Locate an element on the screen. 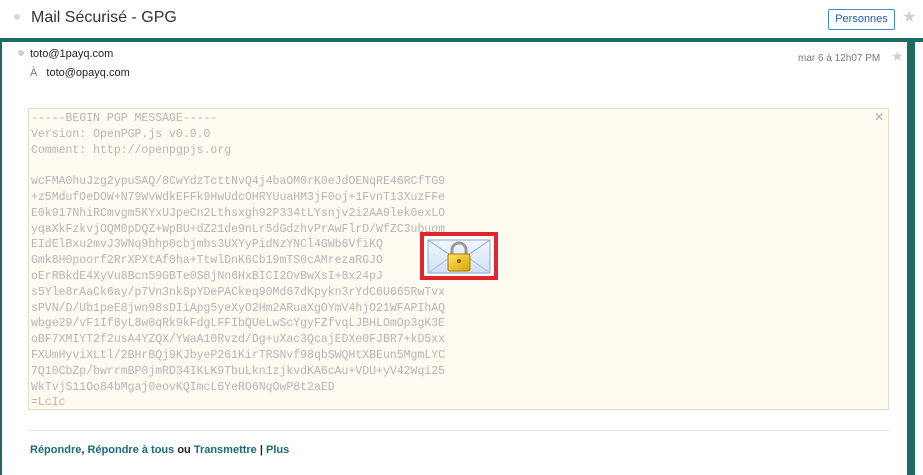 Image resolution: width=923 pixels, height=475 pixels. reply-link: Répondre is located at coordinates (55, 450).